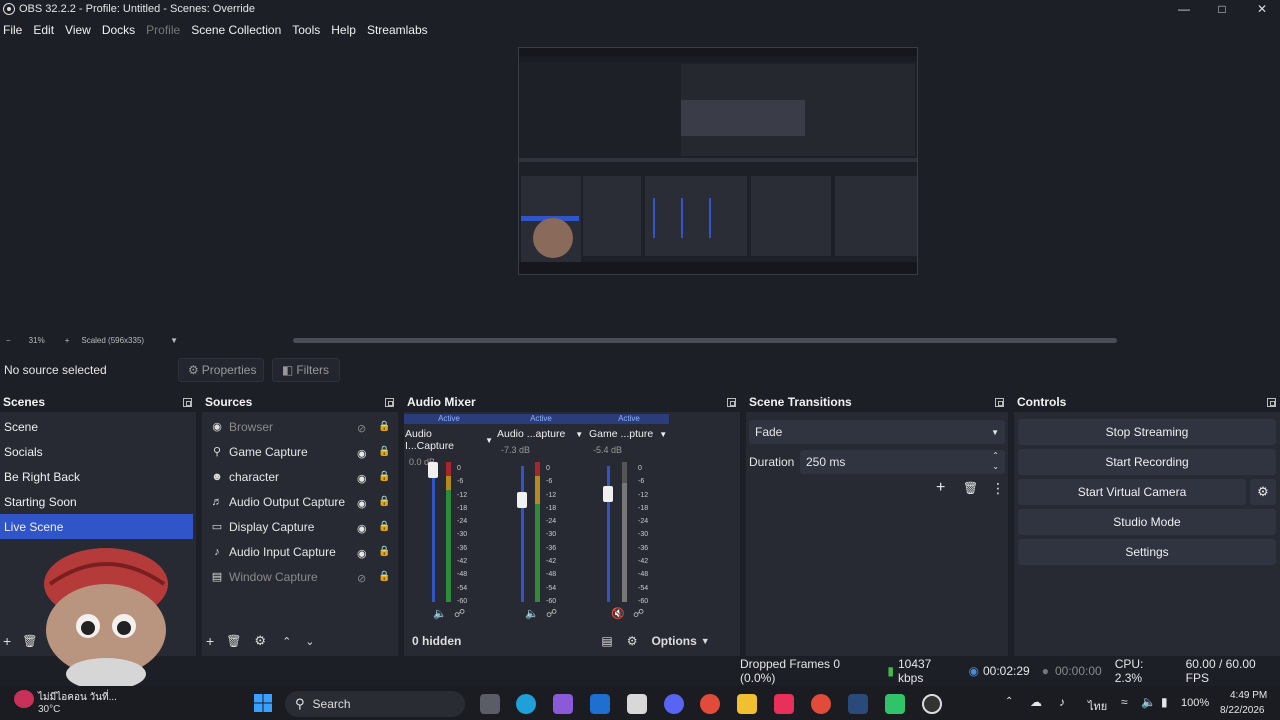 Image resolution: width=1280 pixels, height=720 pixels. What do you see at coordinates (1164, 702) in the screenshot?
I see `battery-icon: ▮` at bounding box center [1164, 702].